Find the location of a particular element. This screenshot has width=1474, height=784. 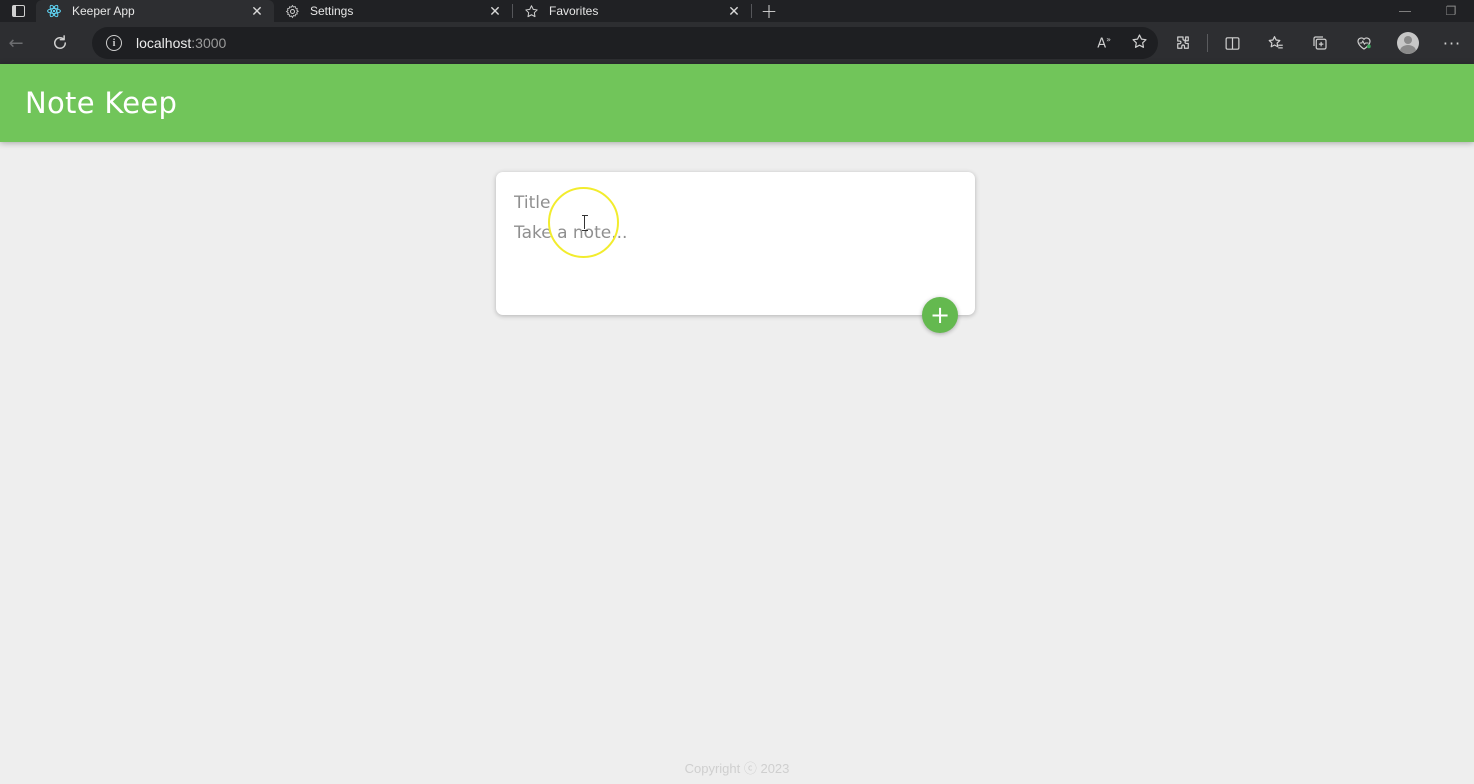

window-menu-icon is located at coordinates (18, 11).